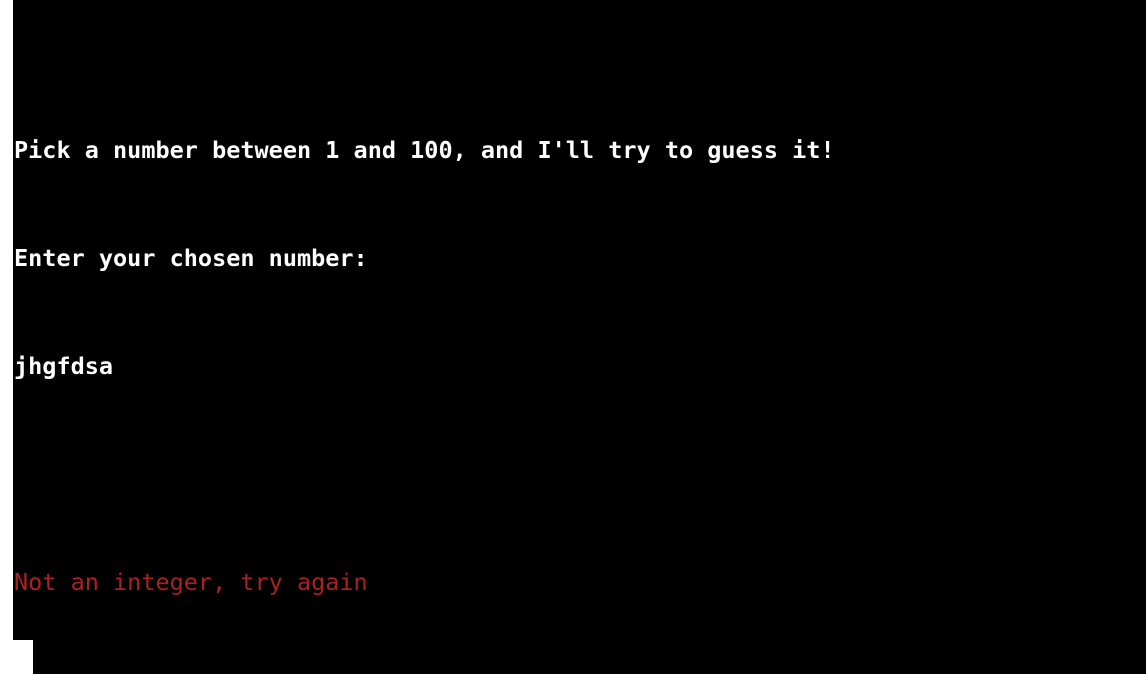  What do you see at coordinates (64, 366) in the screenshot?
I see `terminal-line-input-1: jhgfdsa` at bounding box center [64, 366].